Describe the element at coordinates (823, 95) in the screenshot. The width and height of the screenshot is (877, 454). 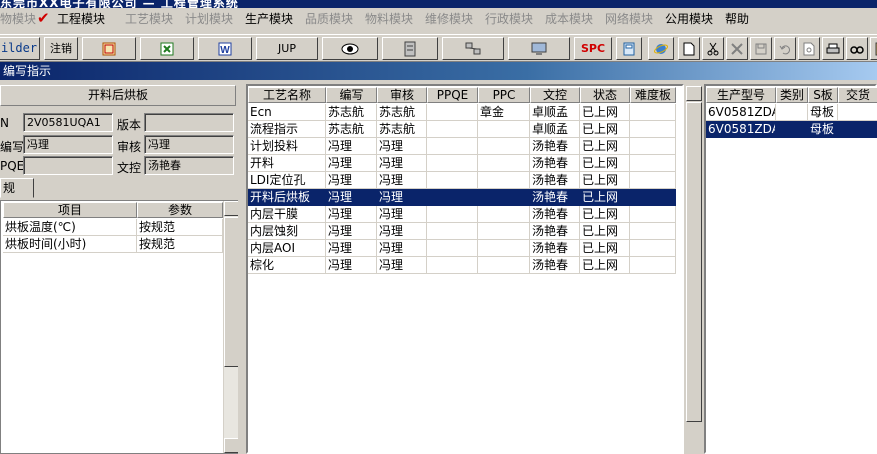
I see `product-col-header: S板` at that location.